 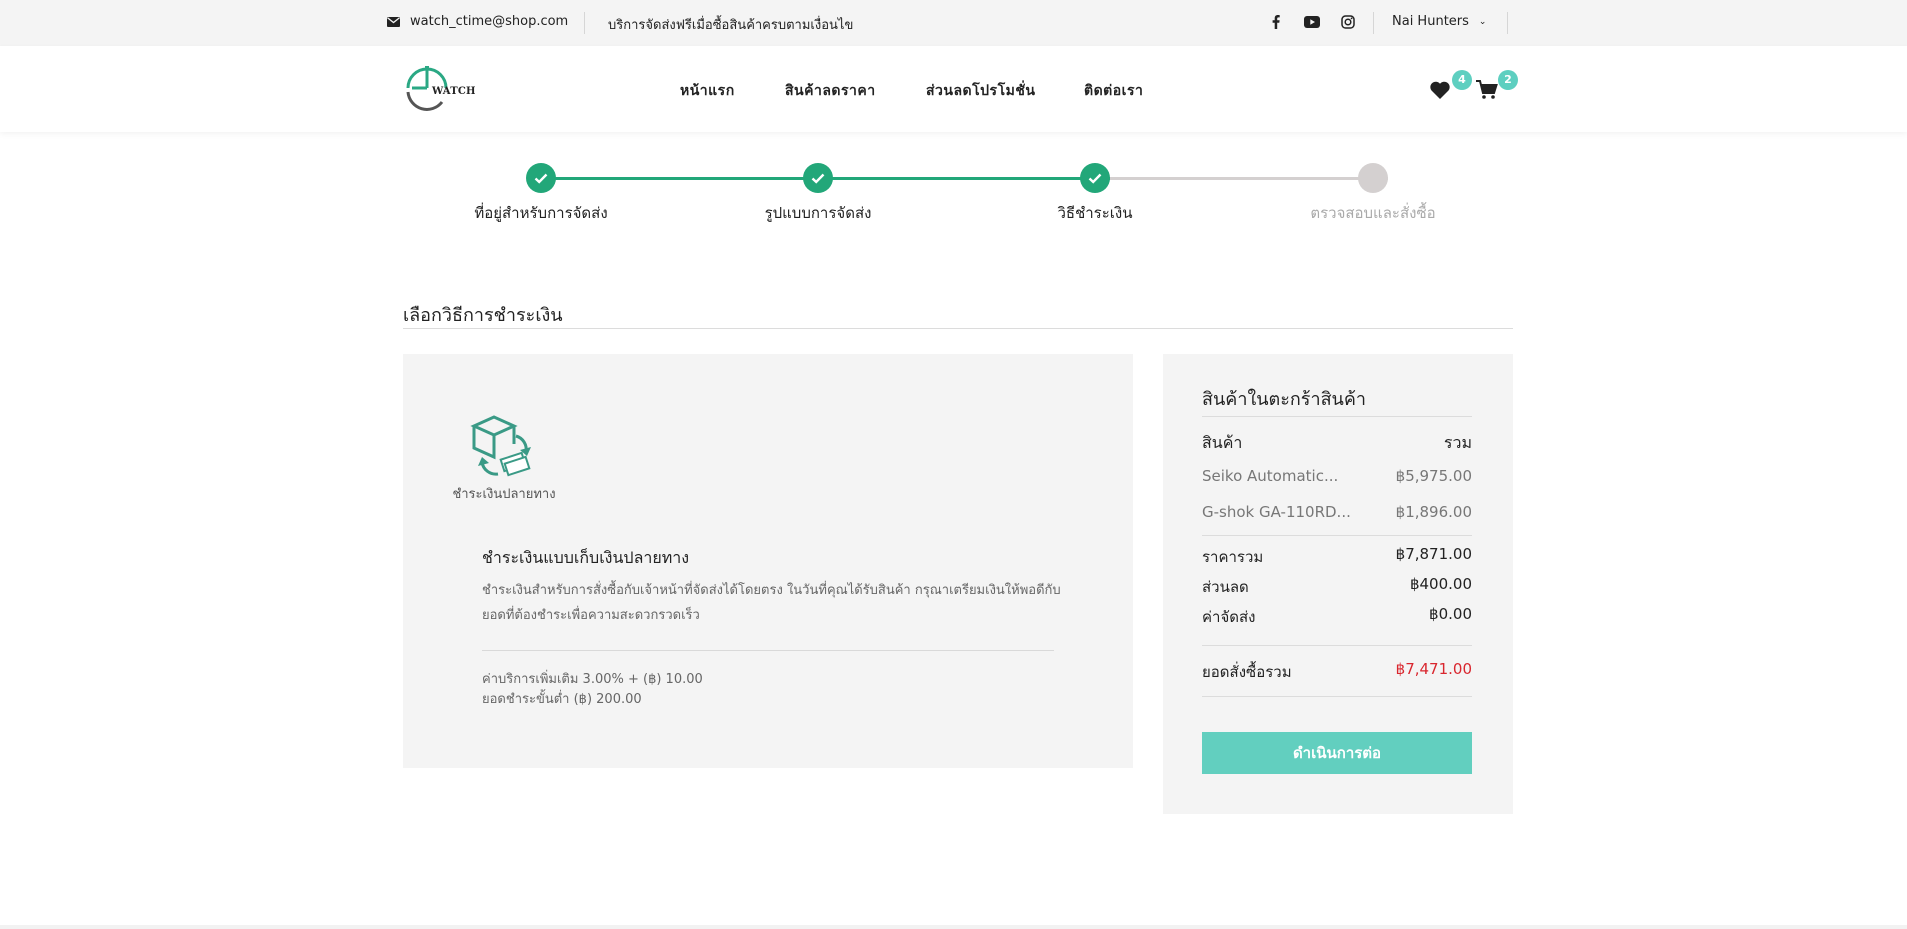 What do you see at coordinates (1337, 753) in the screenshot?
I see `proceed-button: ดำเนินการต่อ` at bounding box center [1337, 753].